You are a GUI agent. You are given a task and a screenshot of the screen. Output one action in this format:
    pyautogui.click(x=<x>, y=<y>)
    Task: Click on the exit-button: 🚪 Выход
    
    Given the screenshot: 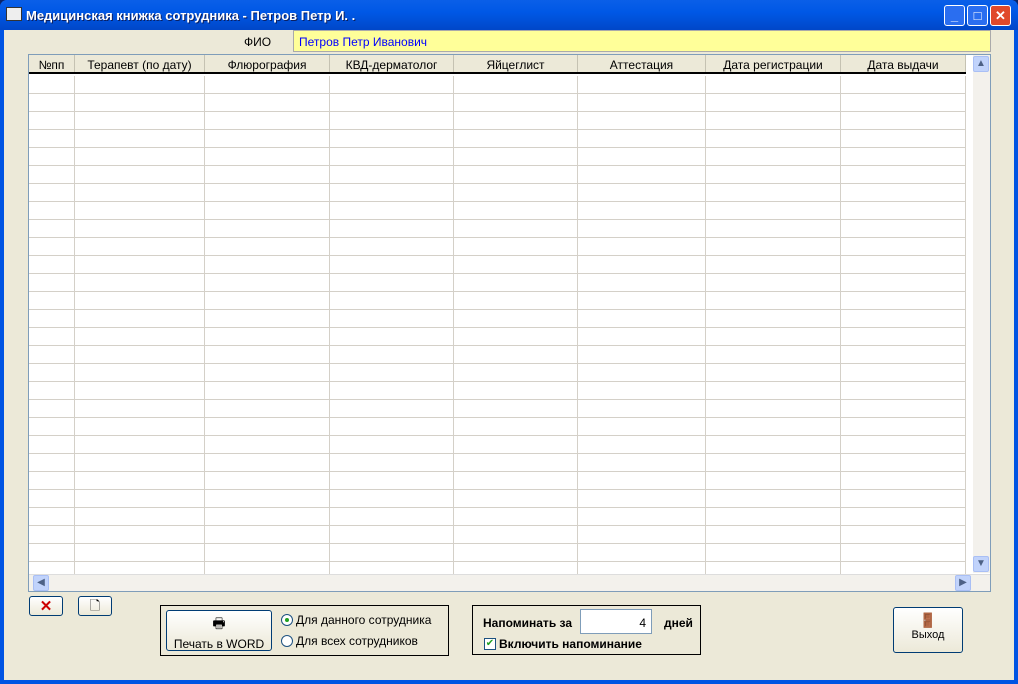 What is the action you would take?
    pyautogui.click(x=928, y=630)
    